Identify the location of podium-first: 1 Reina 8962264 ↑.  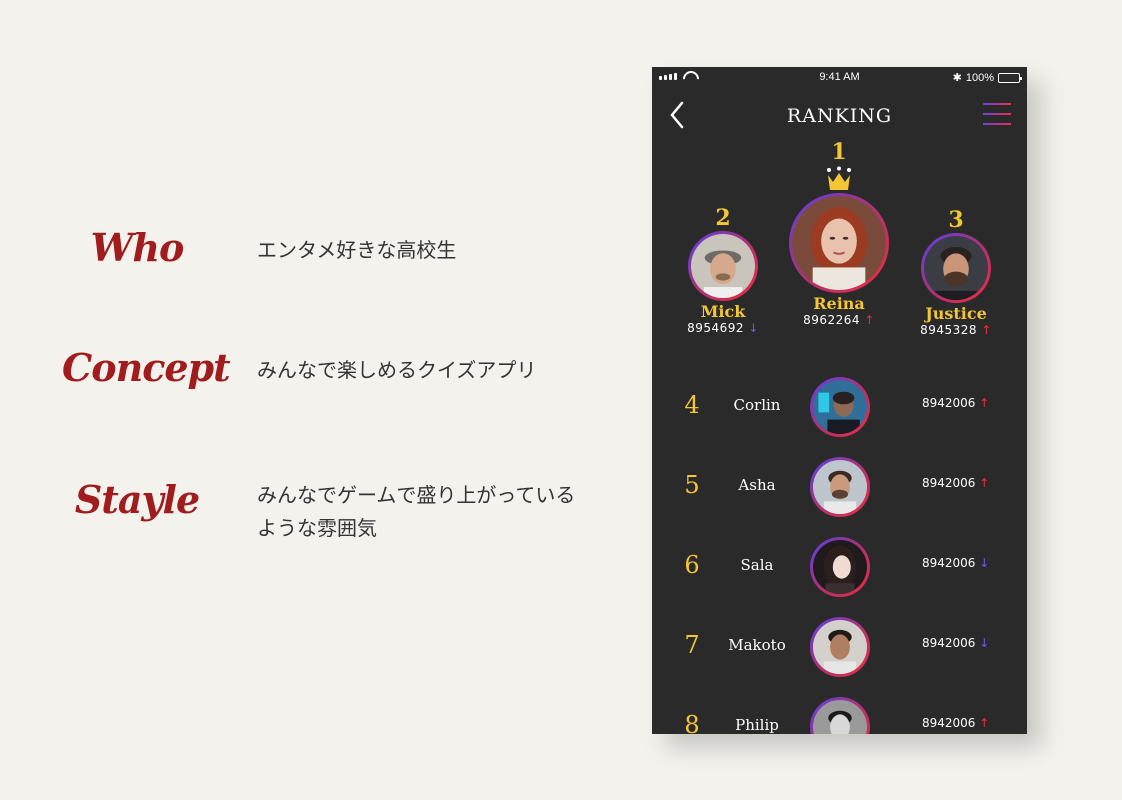
(839, 233).